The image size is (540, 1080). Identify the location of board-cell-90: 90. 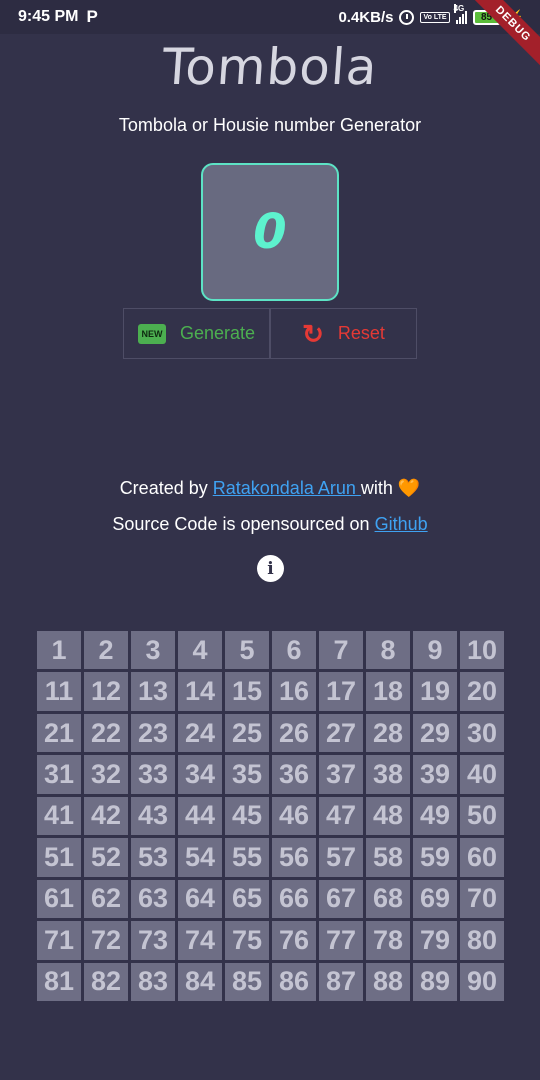
(482, 981).